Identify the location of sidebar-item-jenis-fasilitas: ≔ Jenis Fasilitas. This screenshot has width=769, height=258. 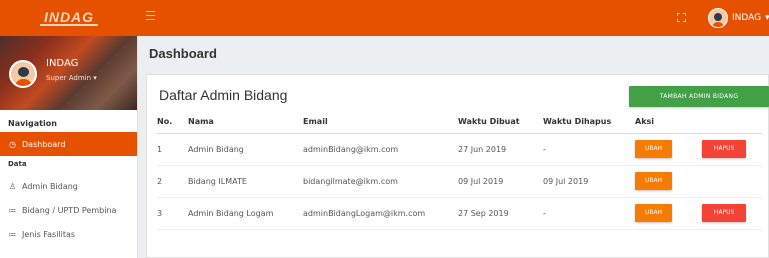
(68, 234).